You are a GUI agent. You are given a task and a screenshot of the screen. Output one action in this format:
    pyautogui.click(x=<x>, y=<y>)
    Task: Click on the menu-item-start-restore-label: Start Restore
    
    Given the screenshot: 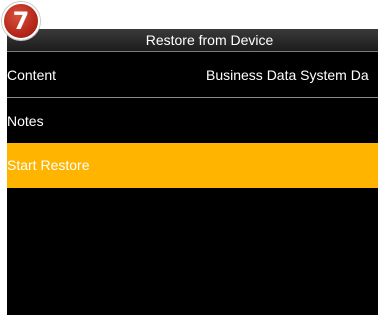 What is the action you would take?
    pyautogui.click(x=48, y=165)
    